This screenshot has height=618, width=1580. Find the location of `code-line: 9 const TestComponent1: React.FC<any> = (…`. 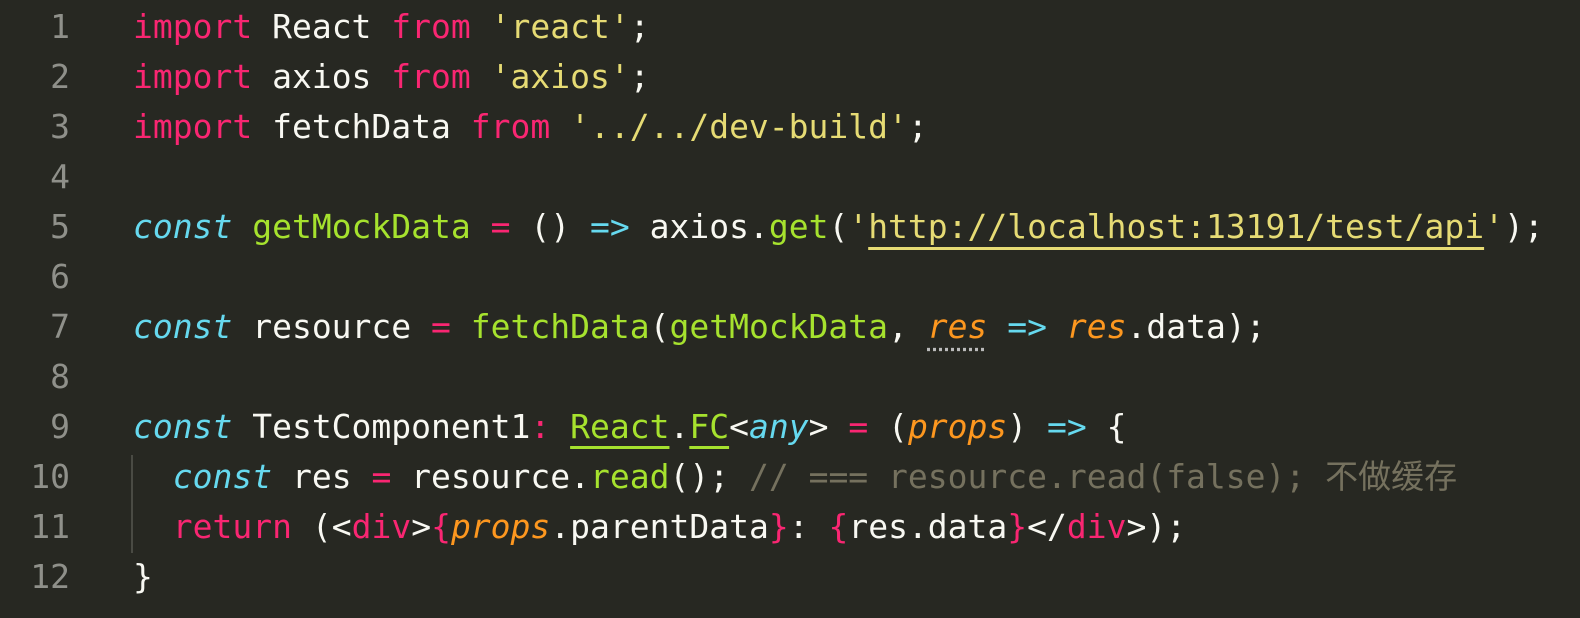

code-line: 9 const TestComponent1: React.FC<any> = (… is located at coordinates (790, 427).